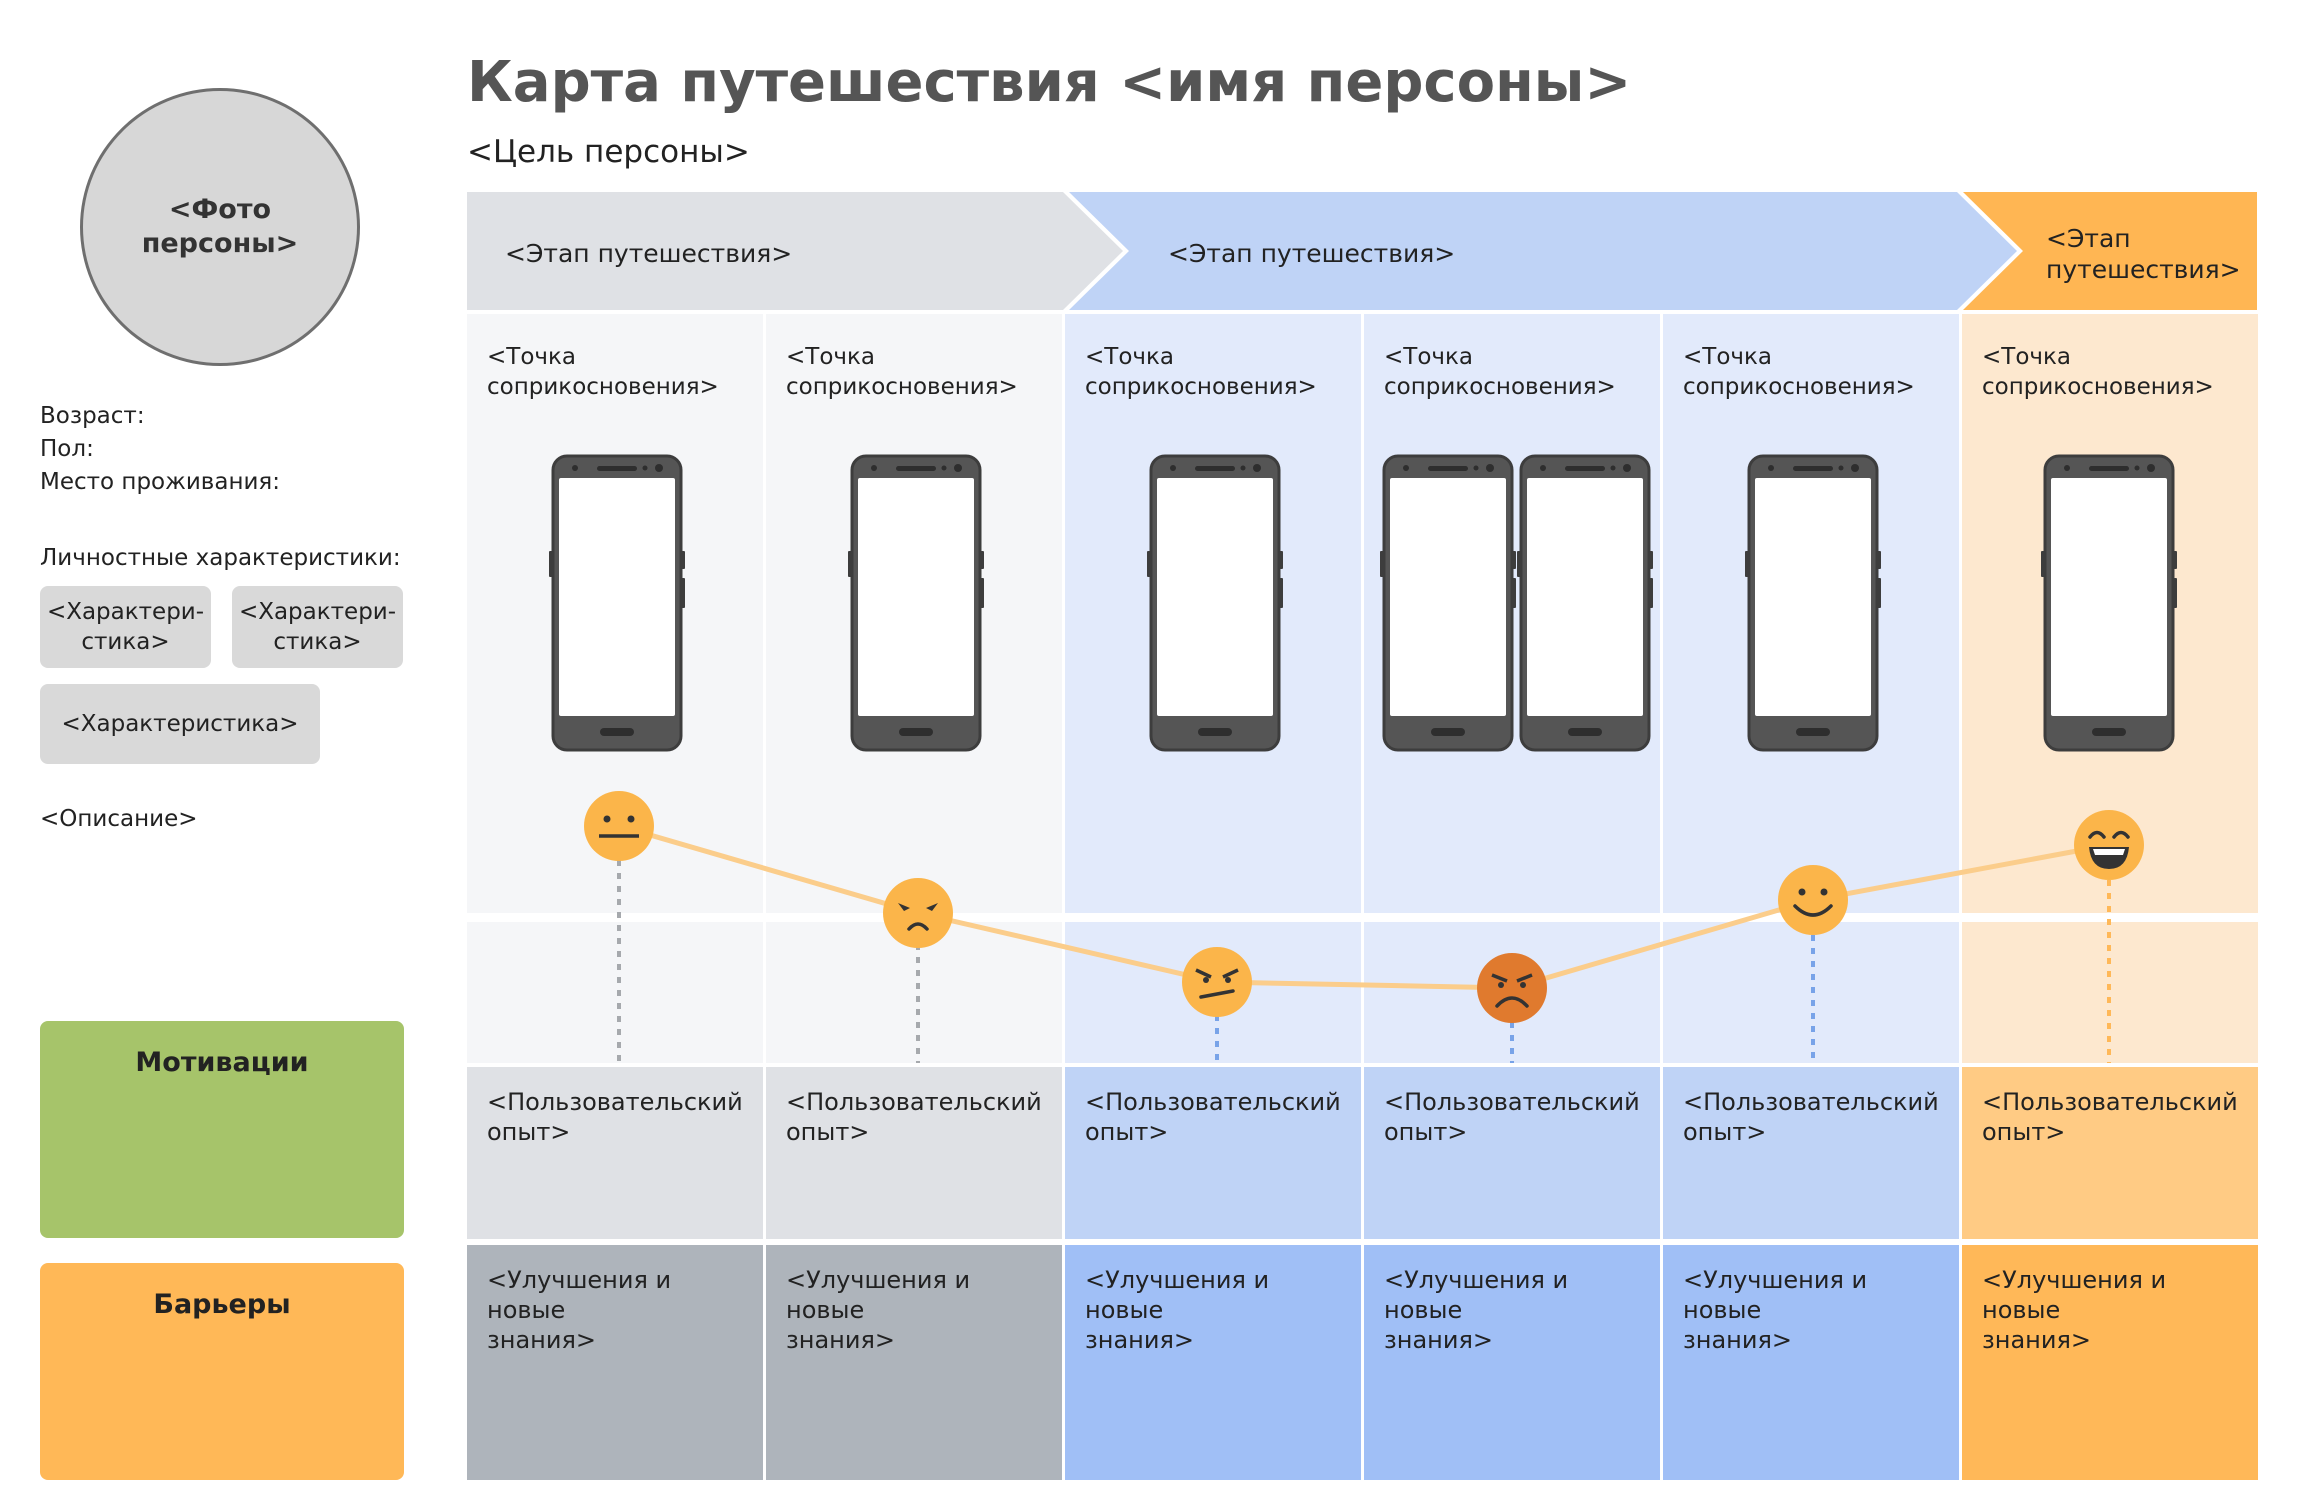  What do you see at coordinates (2110, 1362) in the screenshot?
I see `improvement-cell-6: <Улучшения и новые знания>` at bounding box center [2110, 1362].